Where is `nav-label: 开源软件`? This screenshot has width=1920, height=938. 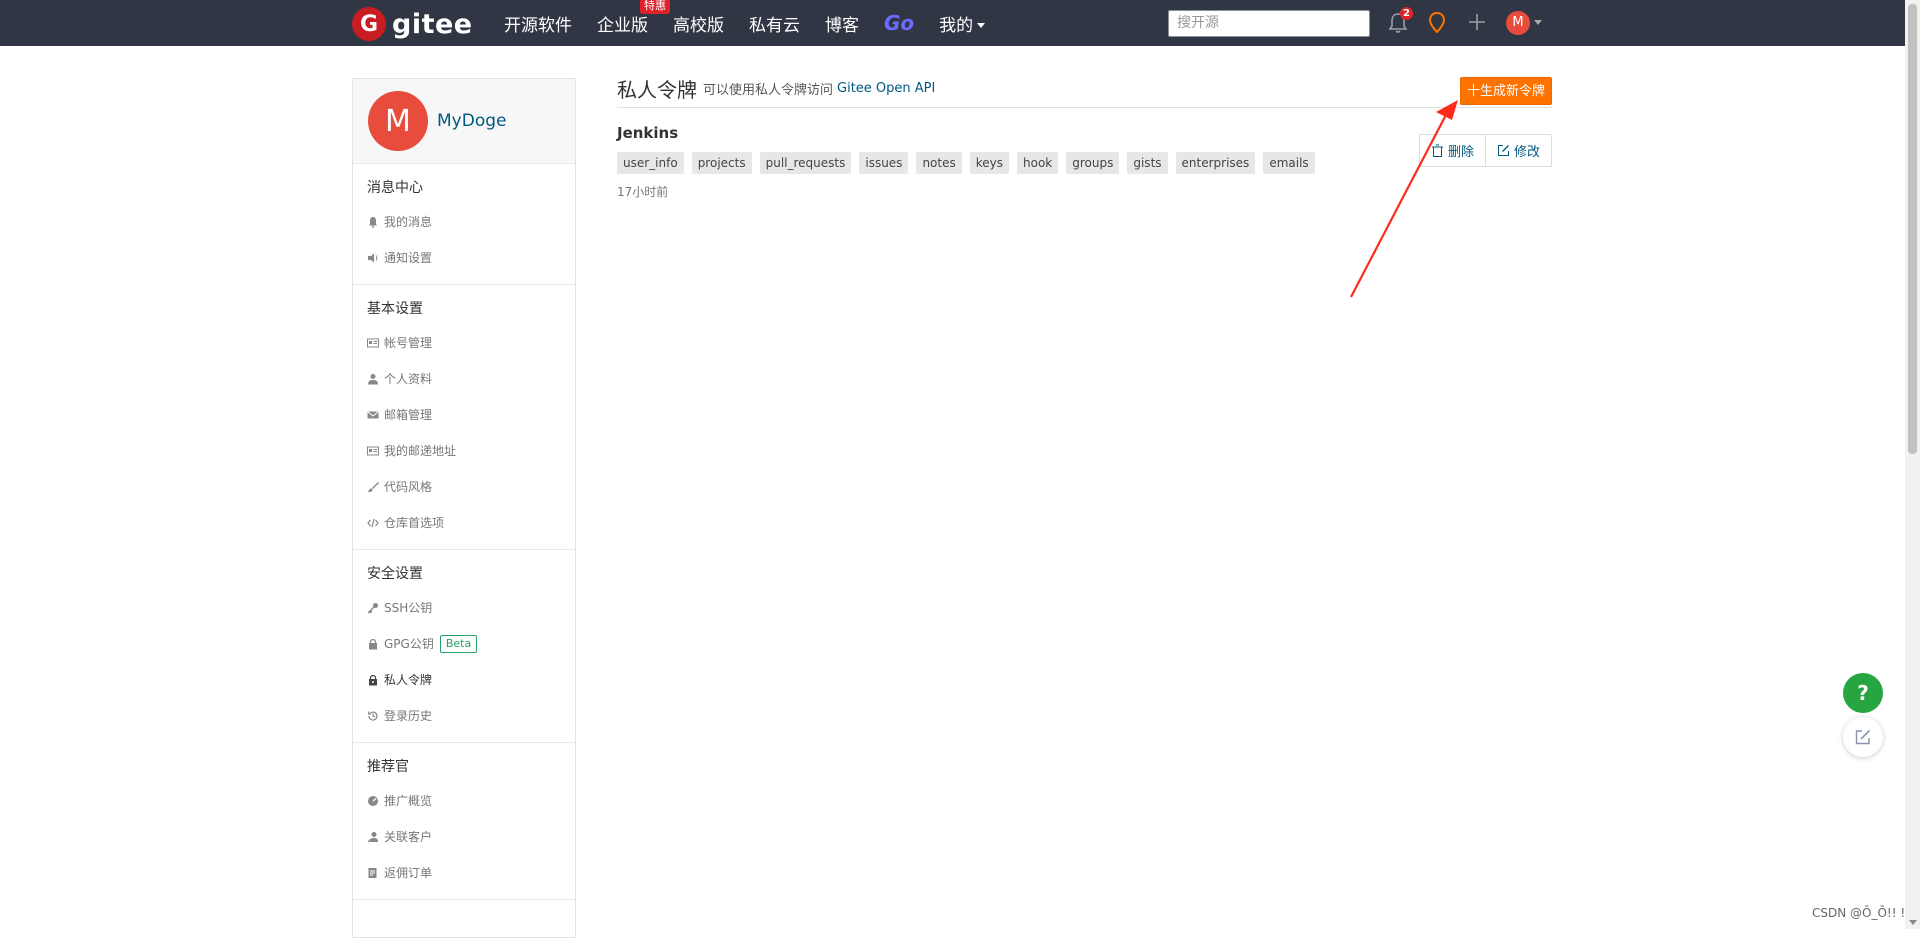
nav-label: 开源软件 is located at coordinates (538, 25).